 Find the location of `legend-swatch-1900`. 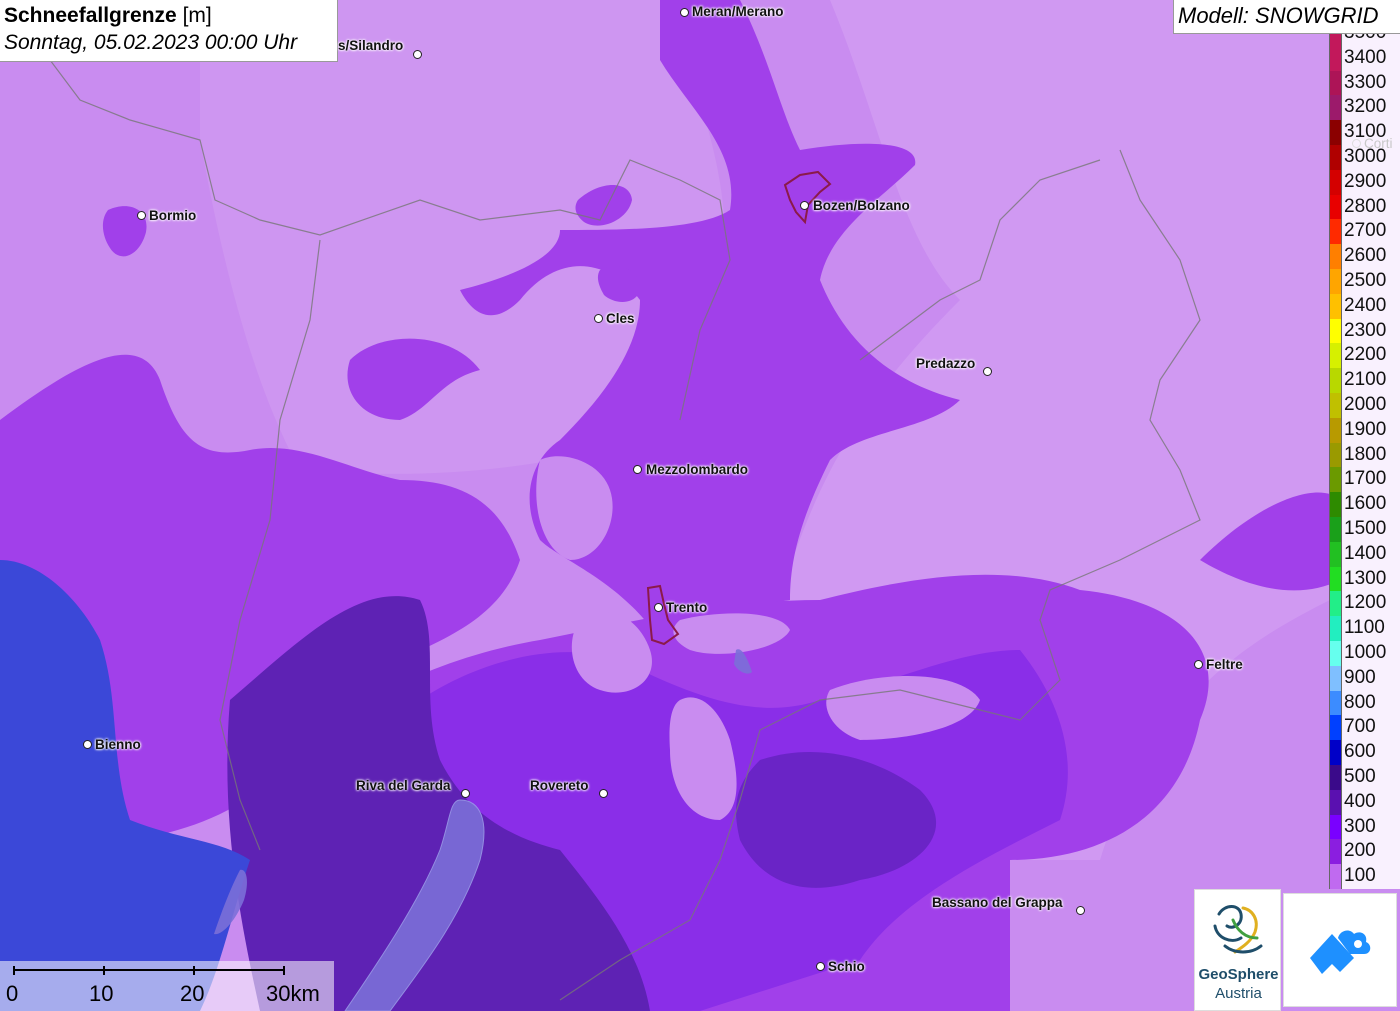

legend-swatch-1900 is located at coordinates (1335, 430).